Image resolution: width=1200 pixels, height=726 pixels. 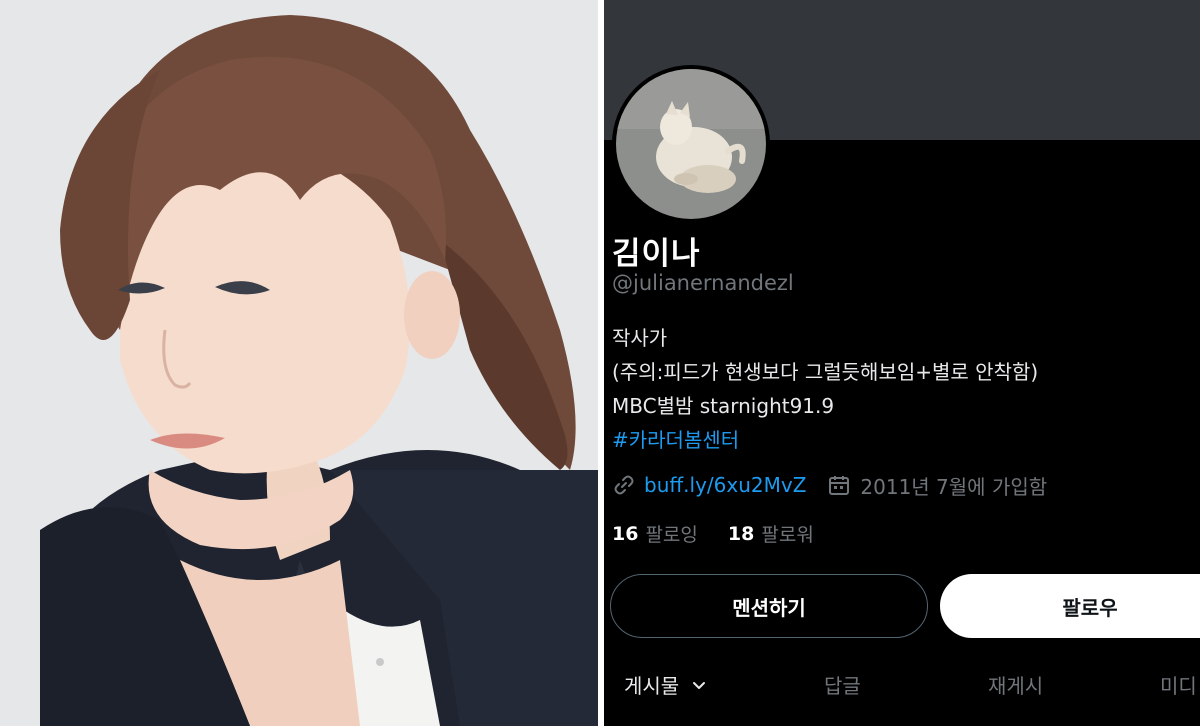 I want to click on tab-replies-label: 답글, so click(x=842, y=686).